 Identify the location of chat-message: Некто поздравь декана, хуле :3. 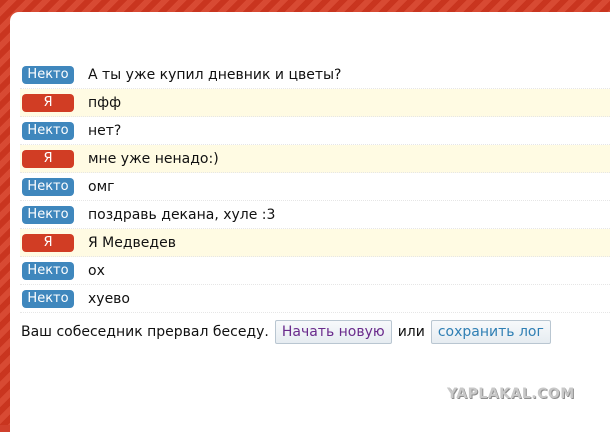
(315, 215).